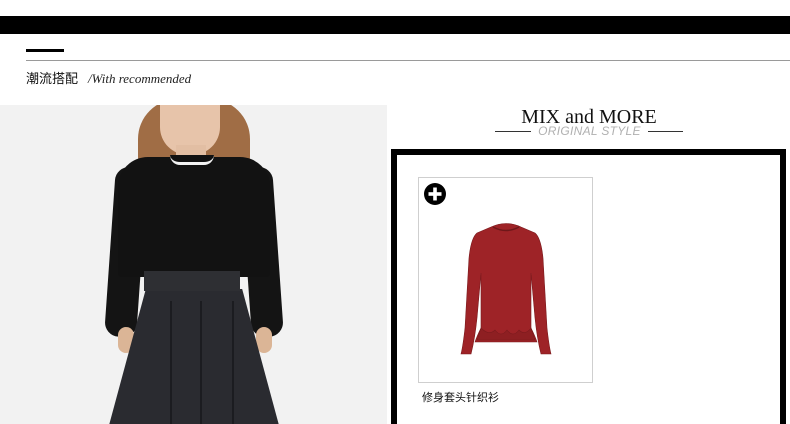 This screenshot has width=790, height=424. I want to click on product-name: 修身套头针织衫, so click(460, 397).